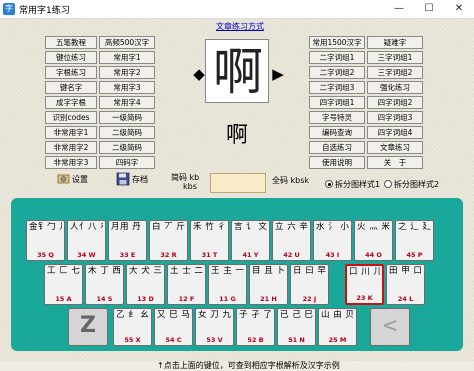 Image resolution: width=474 pixels, height=371 pixels. What do you see at coordinates (395, 117) in the screenshot?
I see `btn-four-word3: 四字词组3` at bounding box center [395, 117].